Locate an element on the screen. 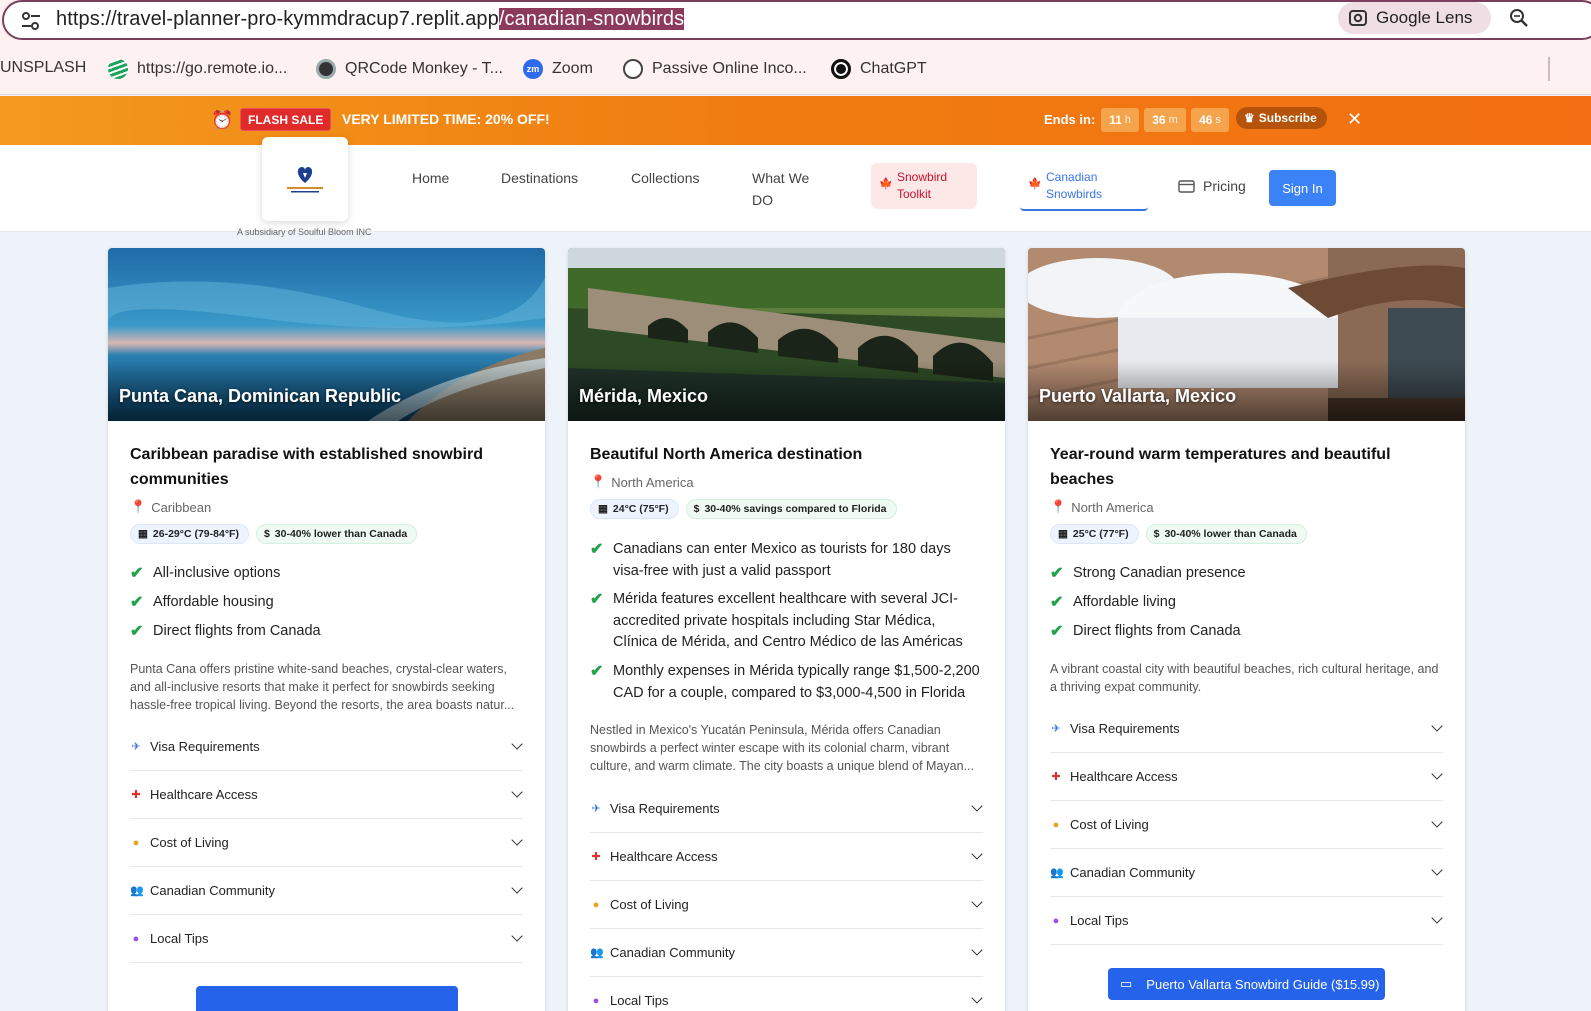  google-lens-button: Google Lens is located at coordinates (1414, 18).